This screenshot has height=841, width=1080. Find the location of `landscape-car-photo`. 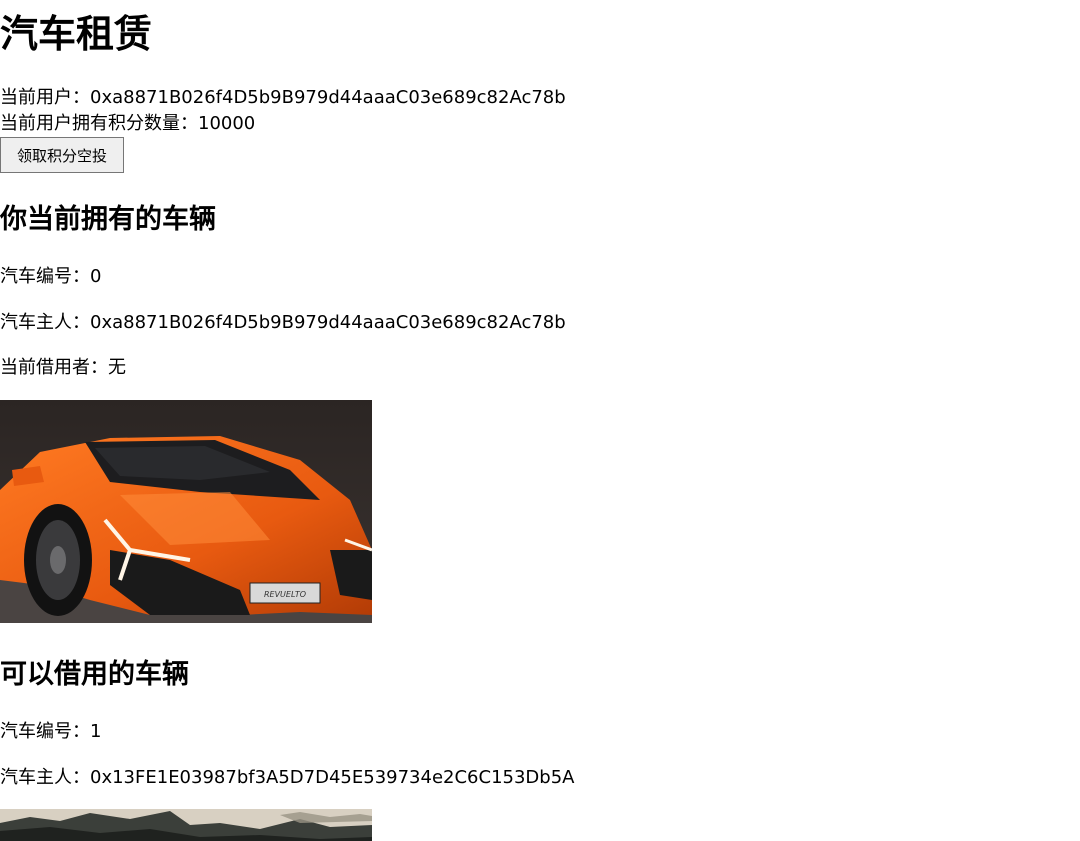

landscape-car-photo is located at coordinates (186, 825).